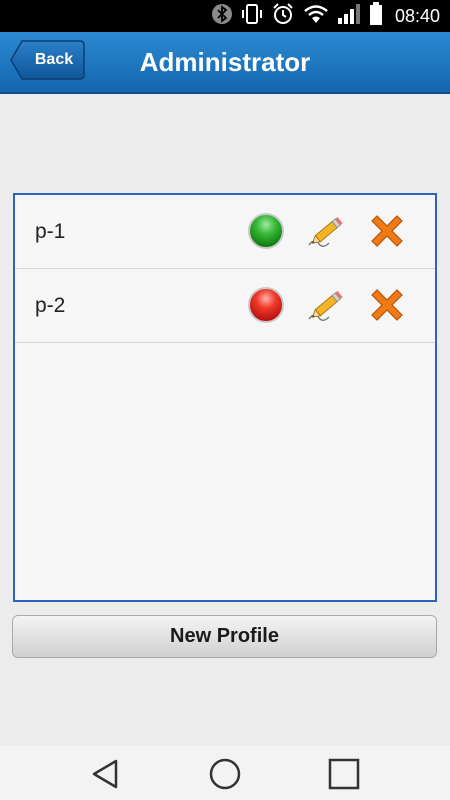 The width and height of the screenshot is (450, 800). Describe the element at coordinates (252, 16) in the screenshot. I see `vibrate-icon` at that location.